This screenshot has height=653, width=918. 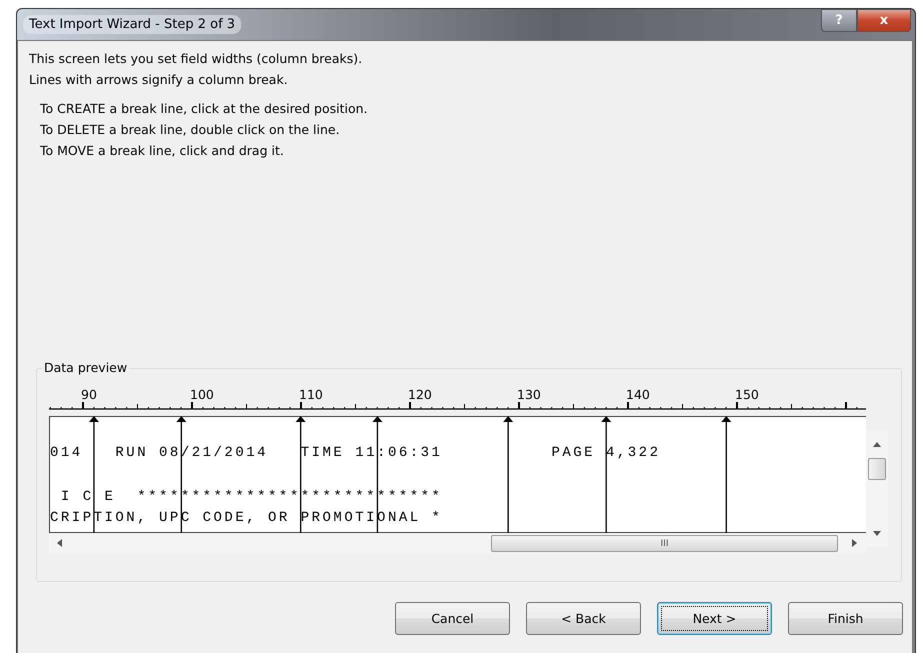 I want to click on vertical-scrollbar, so click(x=877, y=488).